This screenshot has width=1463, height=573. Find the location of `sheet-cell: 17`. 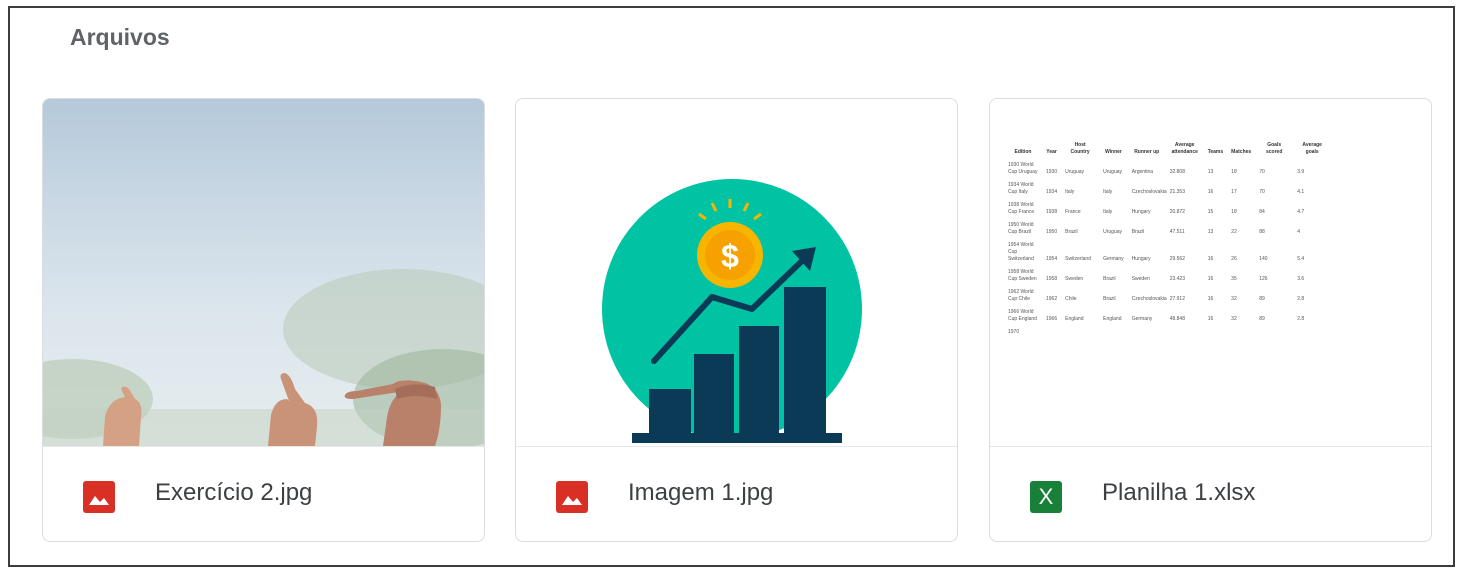

sheet-cell: 17 is located at coordinates (1234, 192).